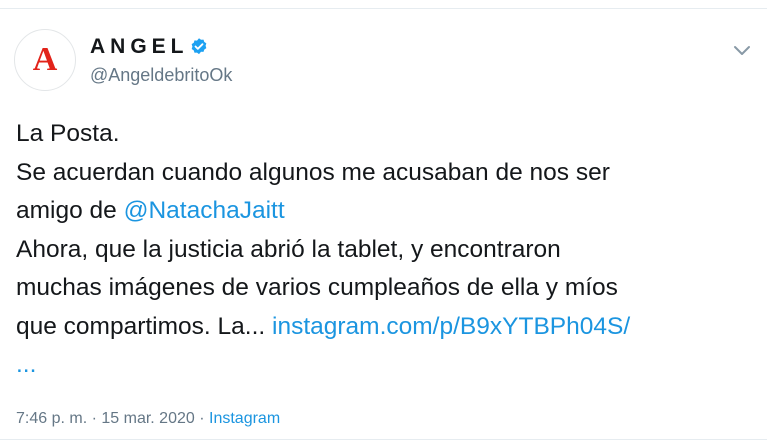 The height and width of the screenshot is (447, 767). What do you see at coordinates (70, 210) in the screenshot?
I see `tweet-line-text: amigo de` at bounding box center [70, 210].